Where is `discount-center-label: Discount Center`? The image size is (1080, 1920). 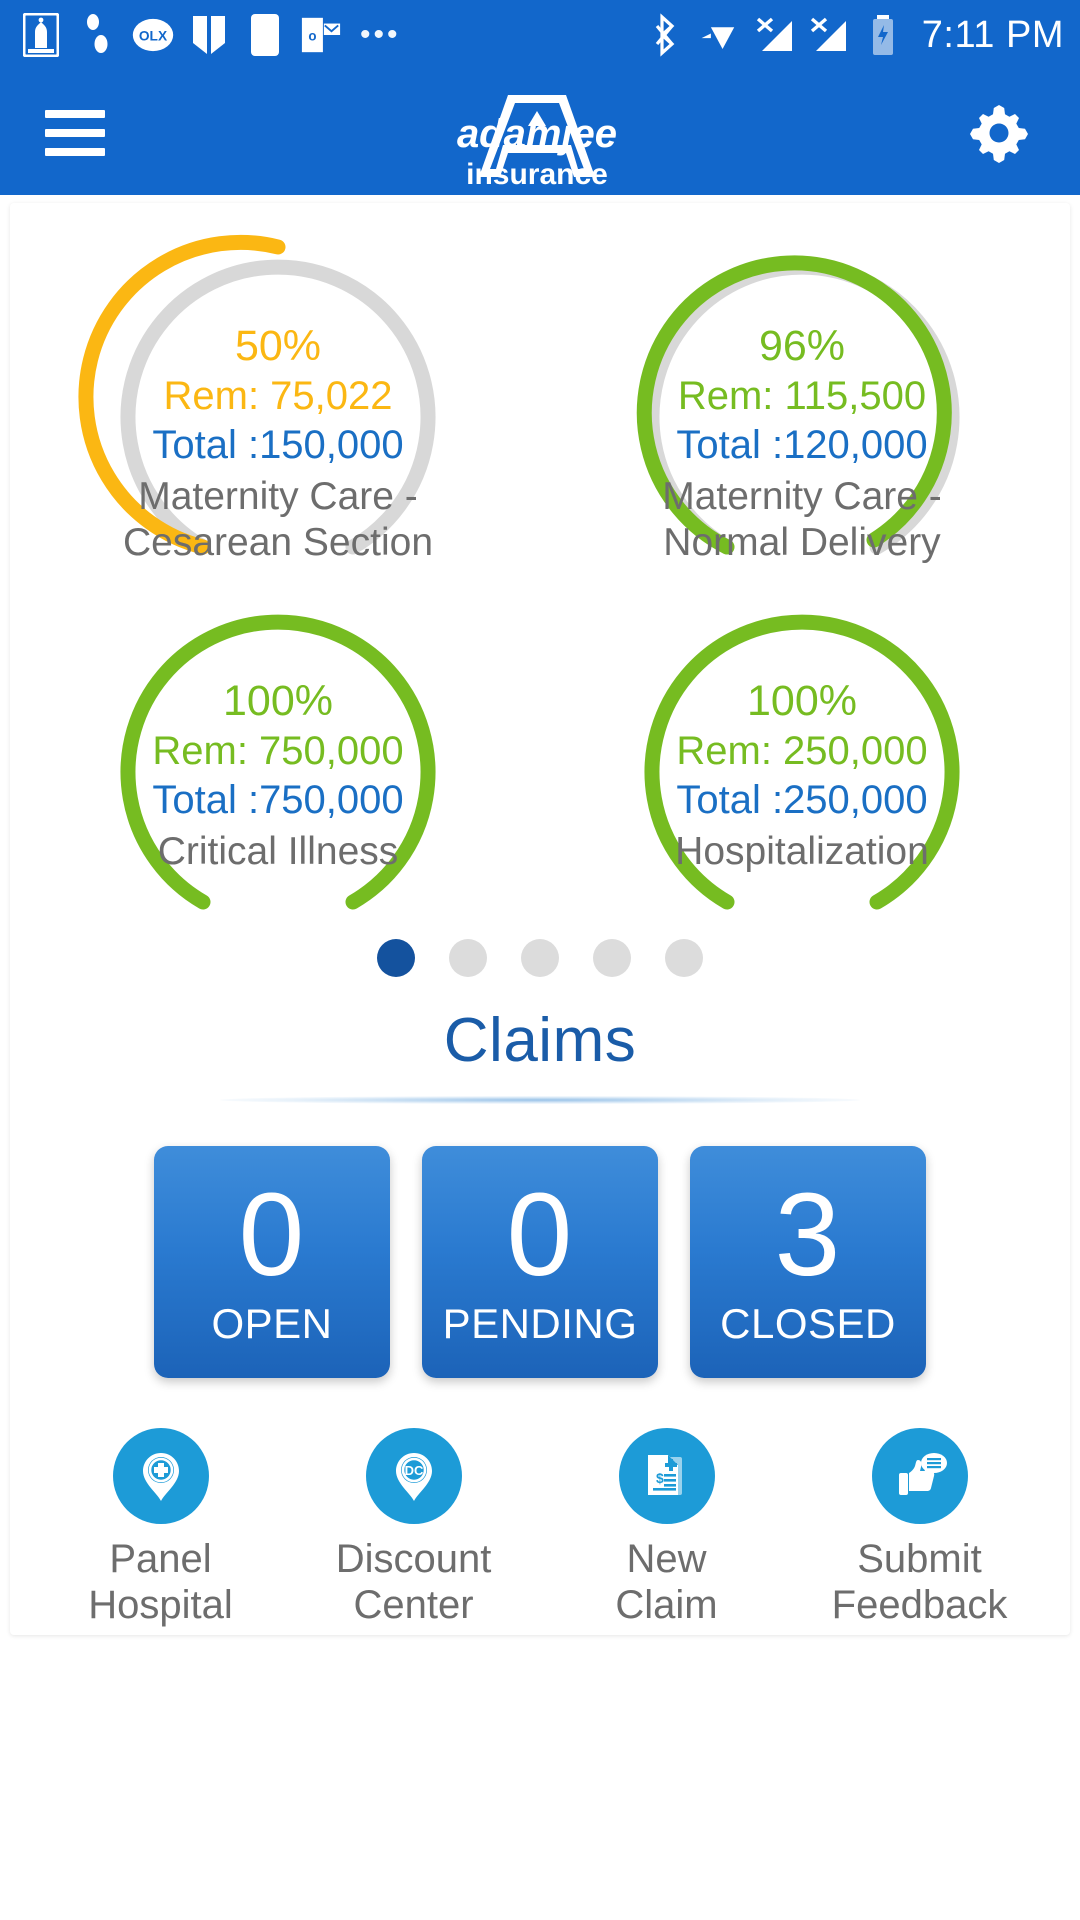
discount-center-label: Discount Center is located at coordinates (413, 1582).